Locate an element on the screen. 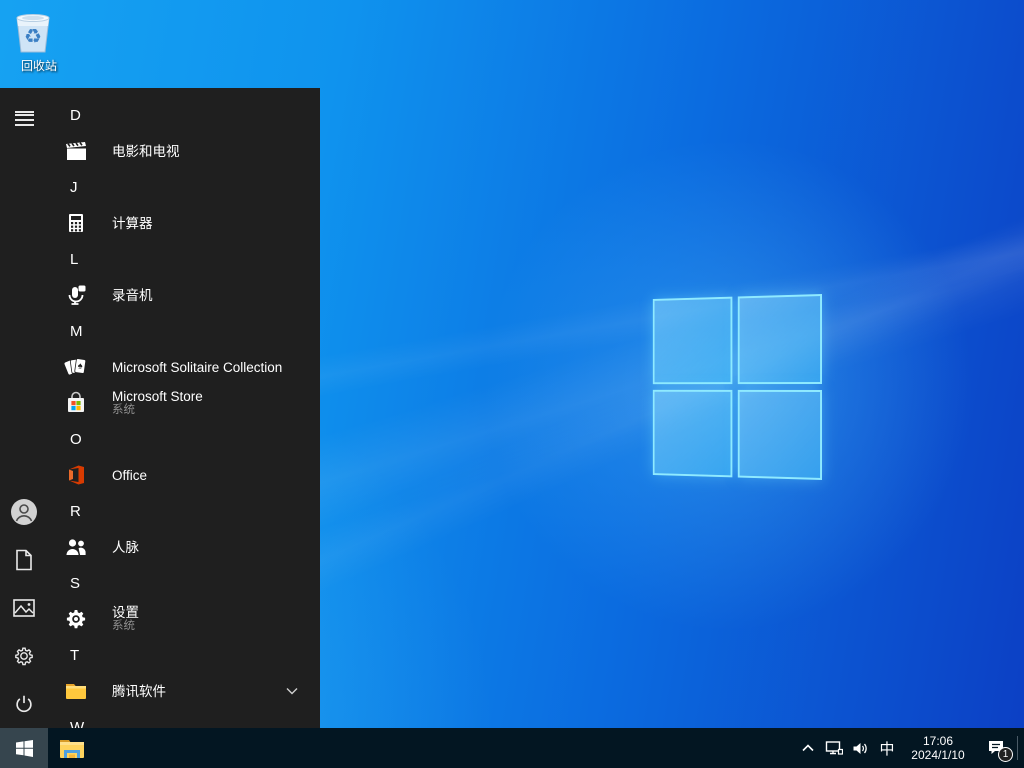  section-letter-label: W is located at coordinates (77, 723).